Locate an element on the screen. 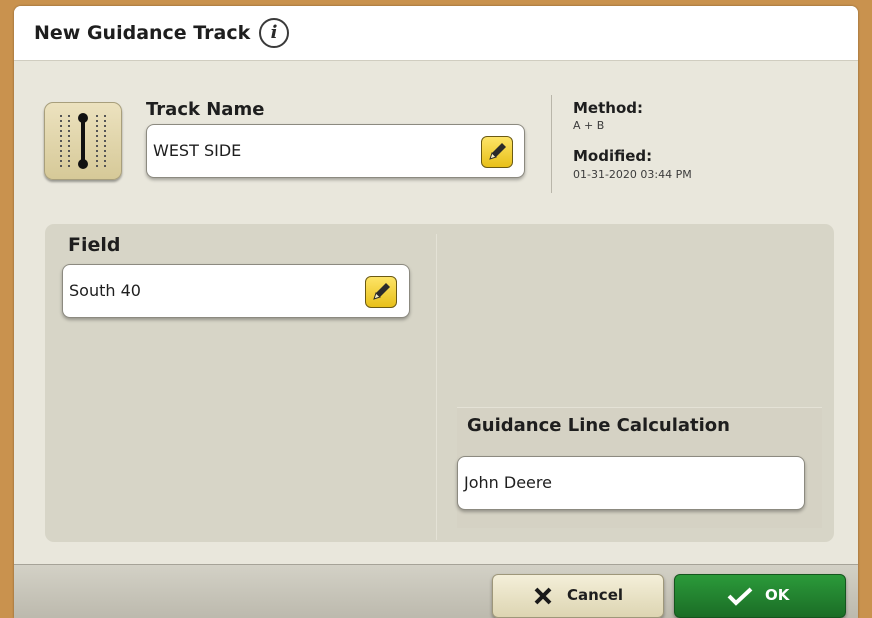 This screenshot has width=872, height=618. edit-field-button is located at coordinates (381, 292).